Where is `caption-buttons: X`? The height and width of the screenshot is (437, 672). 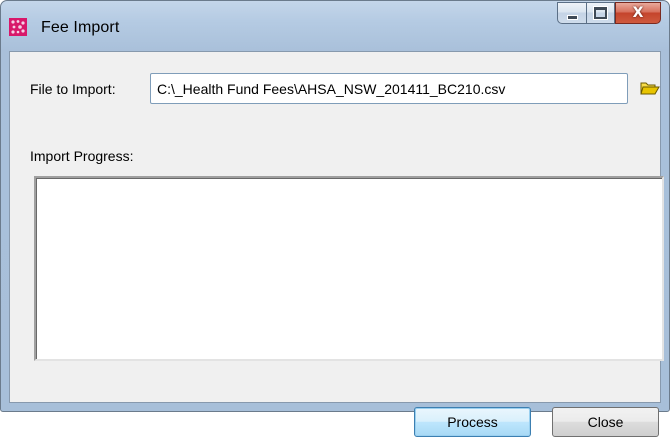
caption-buttons: X is located at coordinates (609, 13).